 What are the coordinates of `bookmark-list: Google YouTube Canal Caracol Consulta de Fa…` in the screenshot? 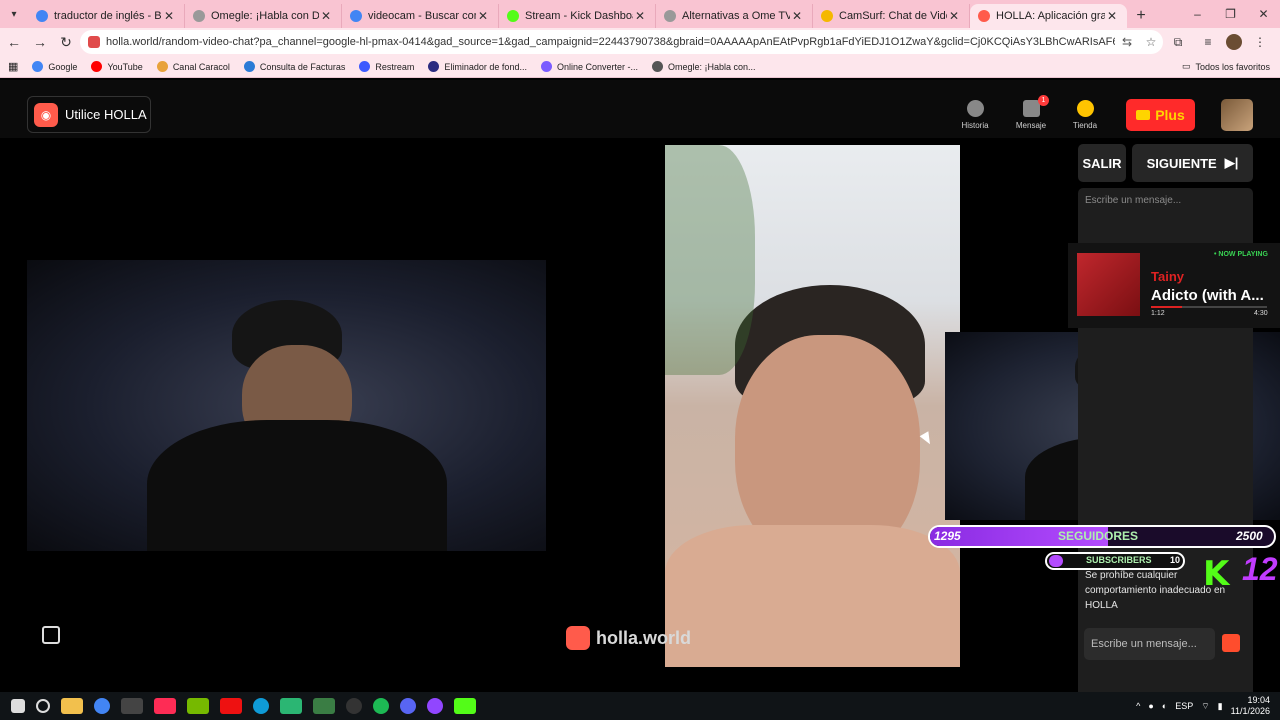 It's located at (387, 66).